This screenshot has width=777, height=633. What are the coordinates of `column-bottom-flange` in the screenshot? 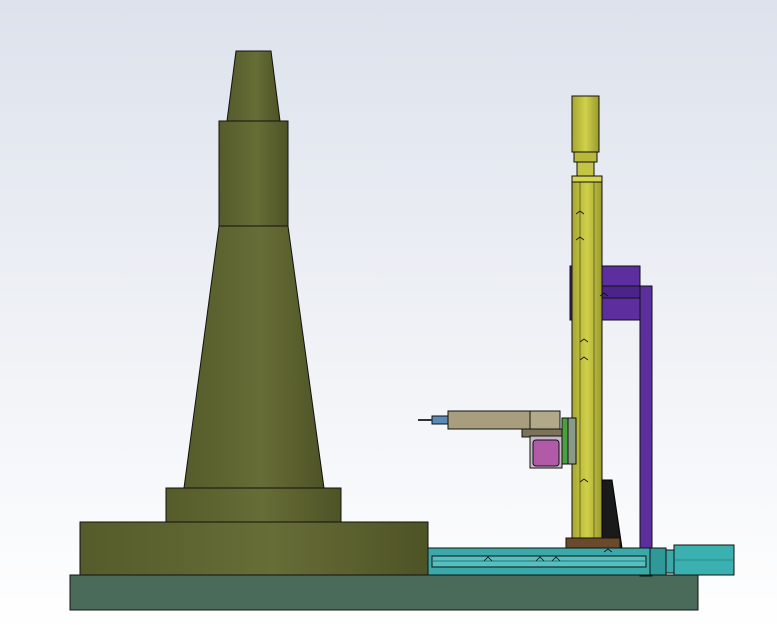 It's located at (254, 548).